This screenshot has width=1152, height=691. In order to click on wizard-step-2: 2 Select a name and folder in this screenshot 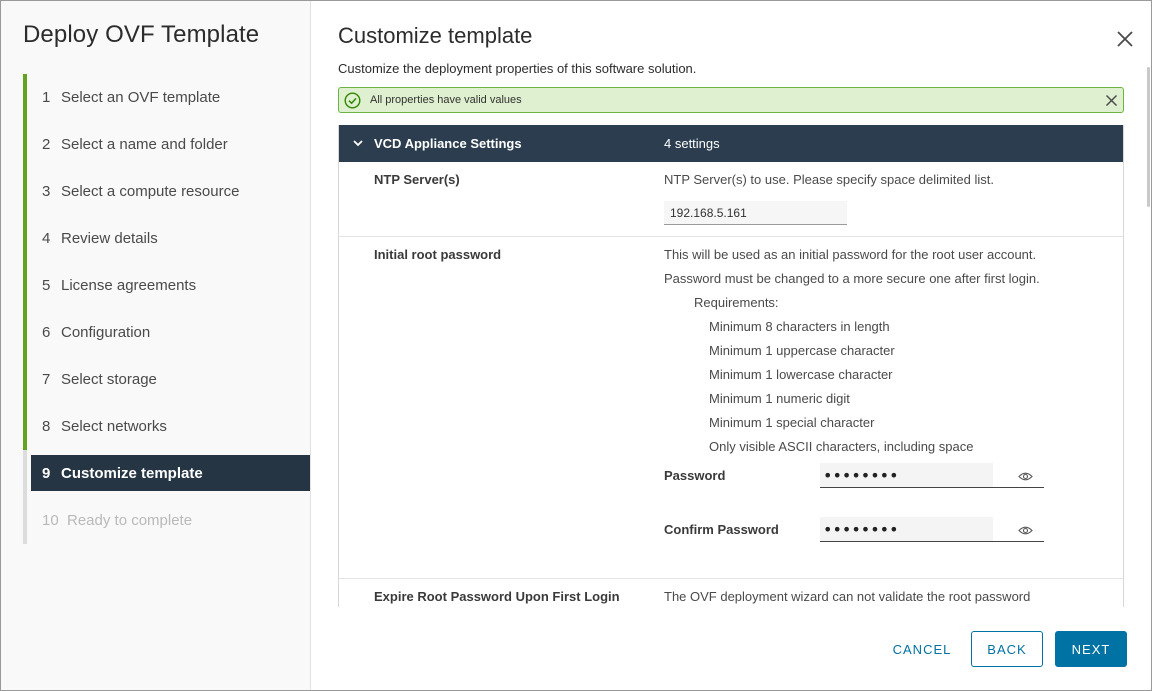, I will do `click(167, 144)`.